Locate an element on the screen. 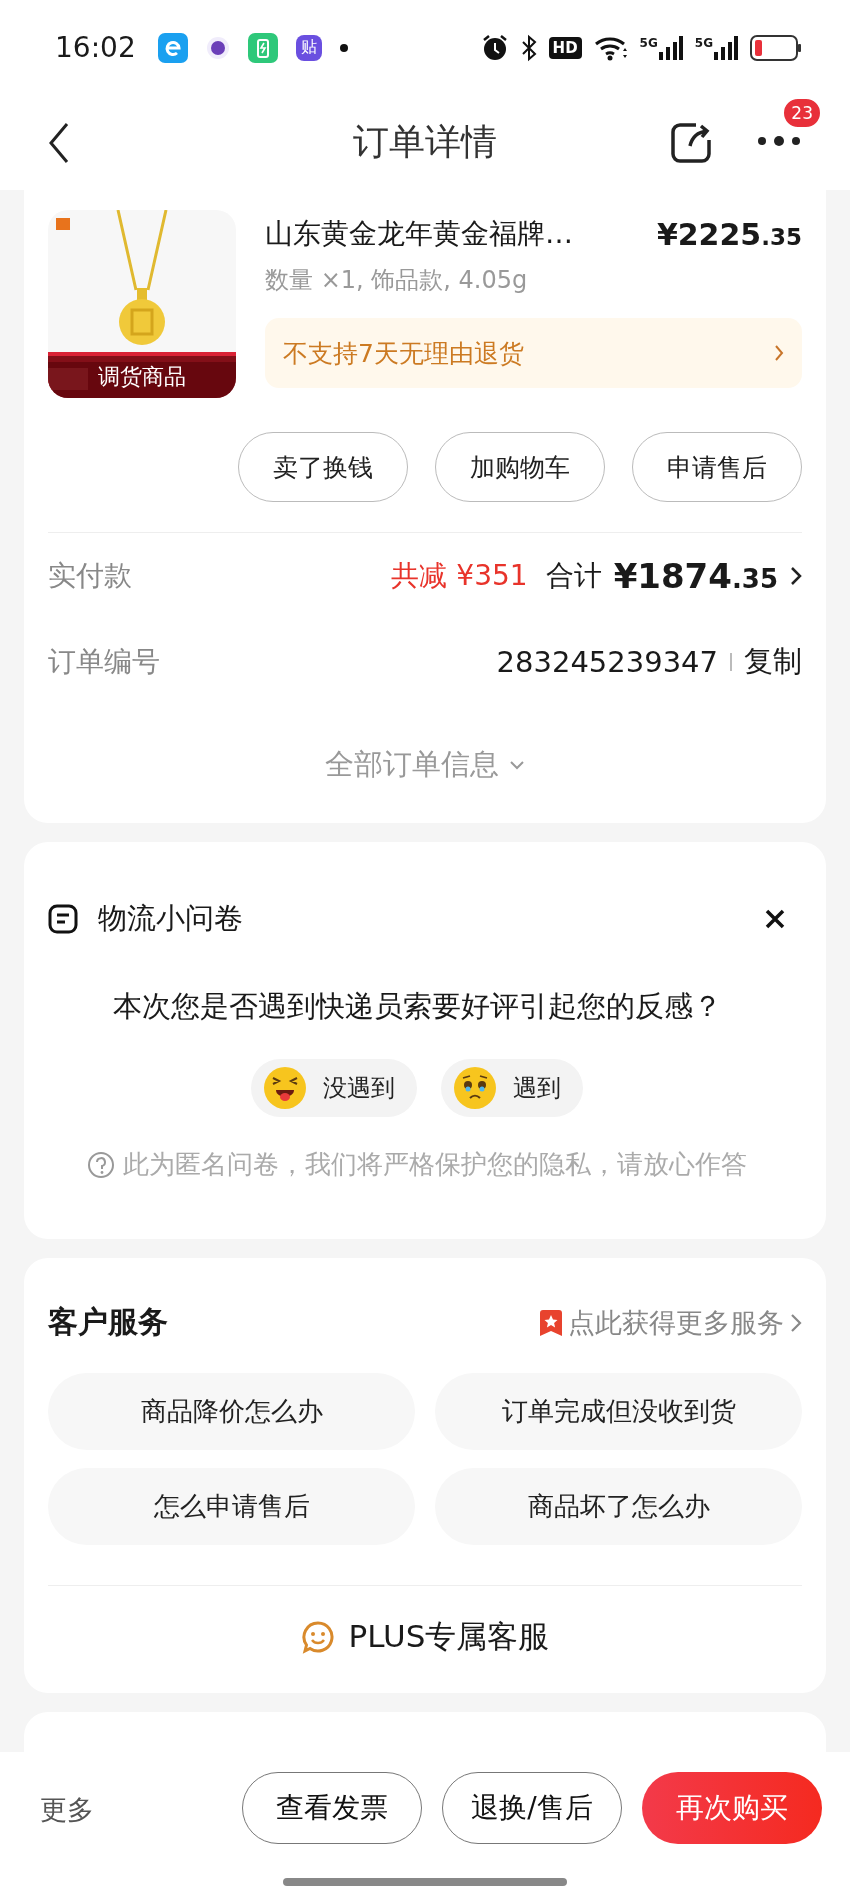 The height and width of the screenshot is (1898, 850). survey-option: 遇到 is located at coordinates (512, 1088).